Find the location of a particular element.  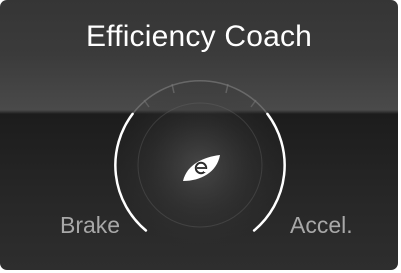

screen-title: Efficiency Coach is located at coordinates (199, 36).